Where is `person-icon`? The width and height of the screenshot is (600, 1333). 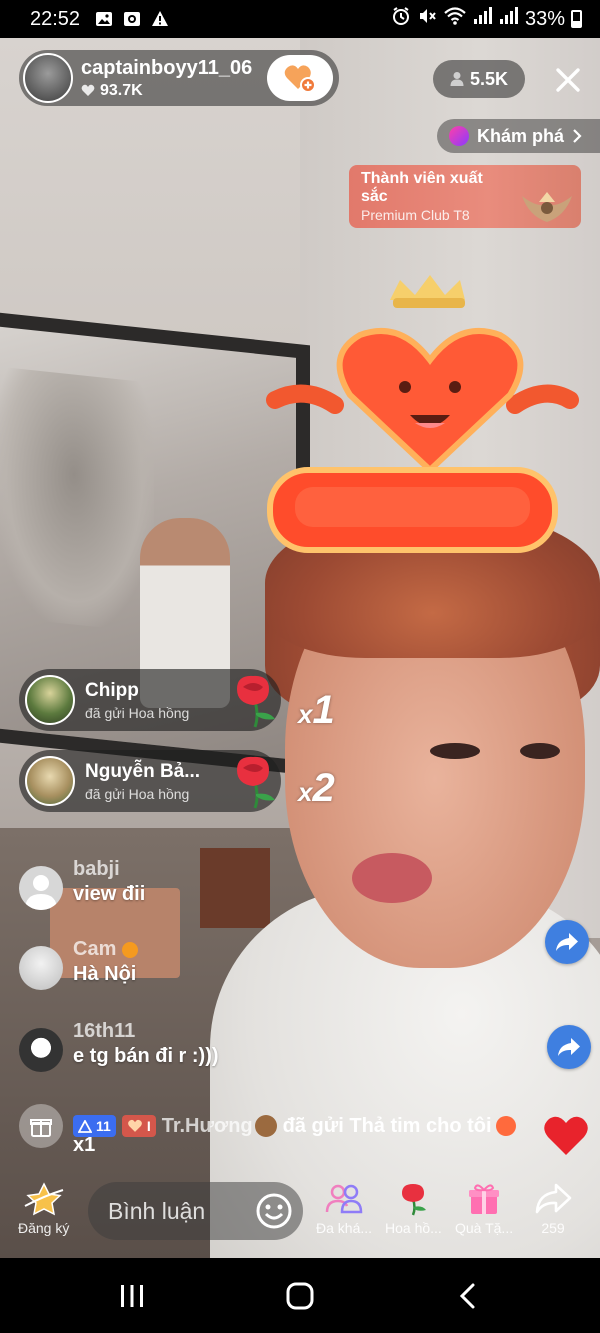
person-icon is located at coordinates (457, 79).